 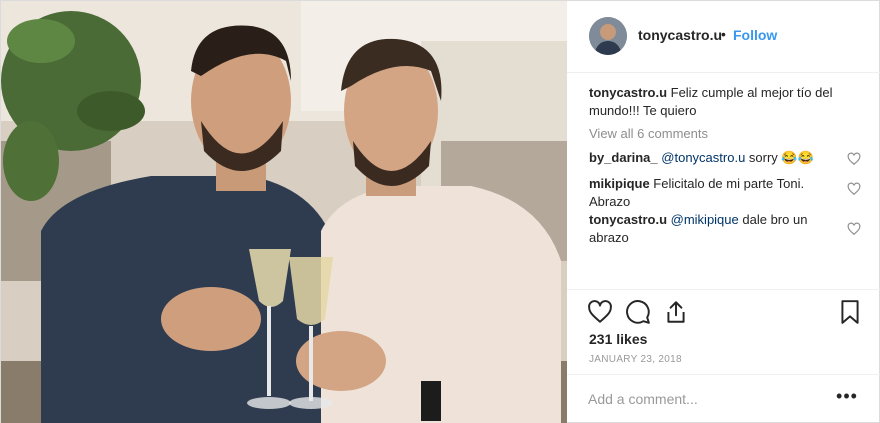 I want to click on comment-text: sorry 😂😂, so click(x=779, y=157).